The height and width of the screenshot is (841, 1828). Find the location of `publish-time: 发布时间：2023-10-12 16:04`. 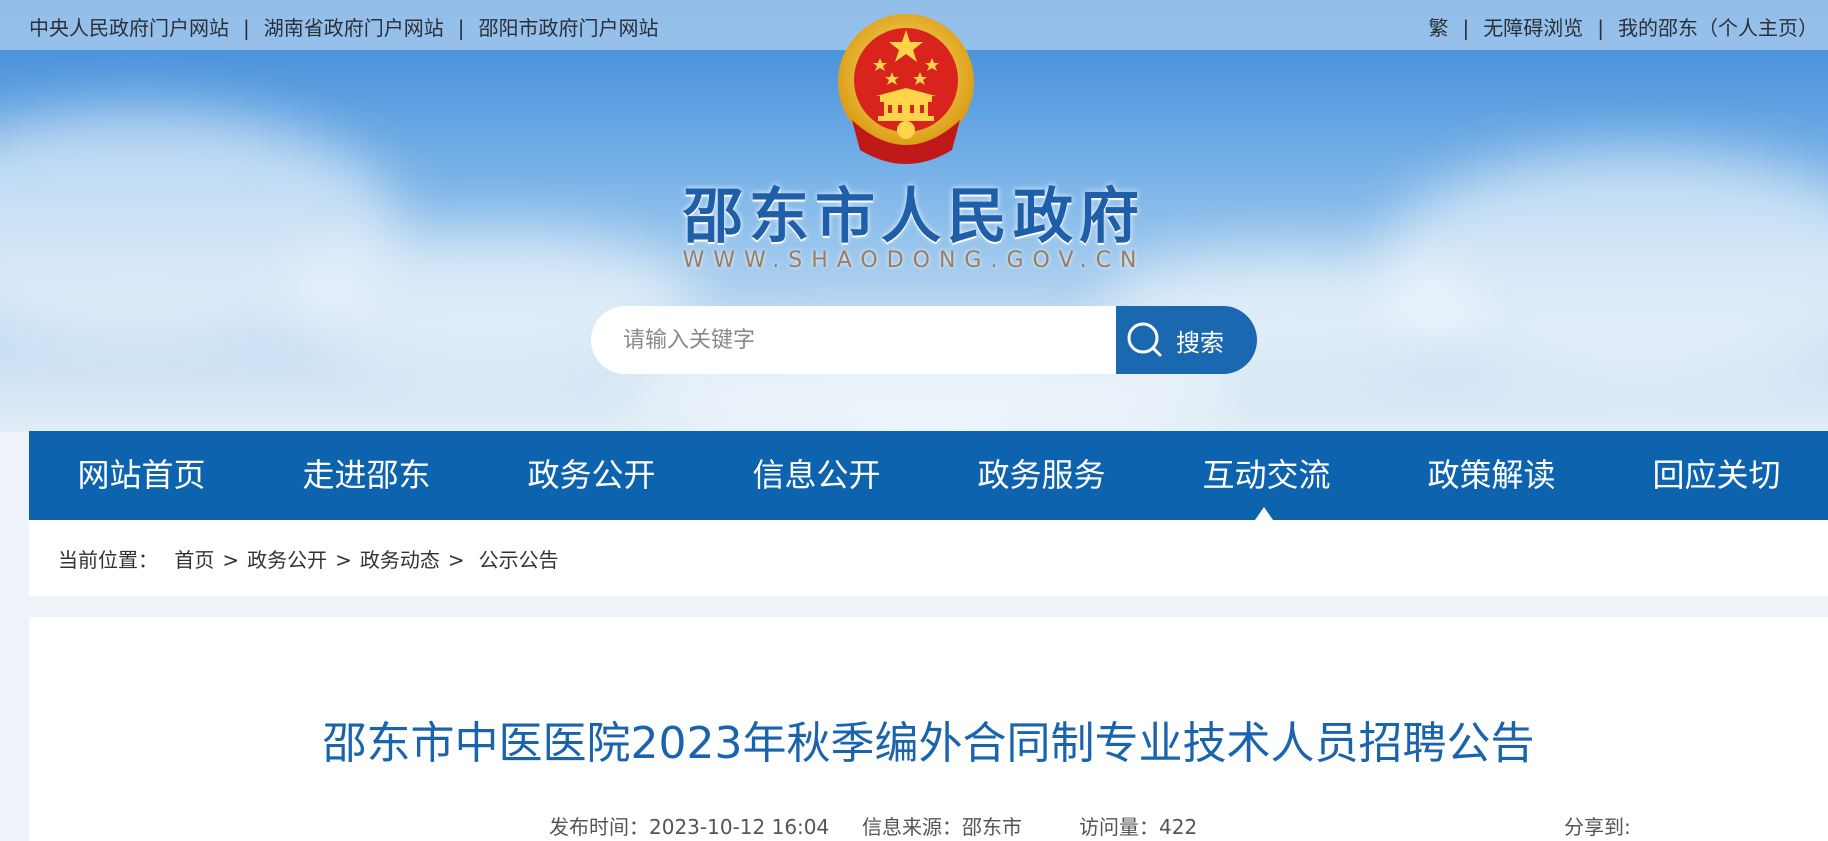

publish-time: 发布时间：2023-10-12 16:04 is located at coordinates (689, 825).